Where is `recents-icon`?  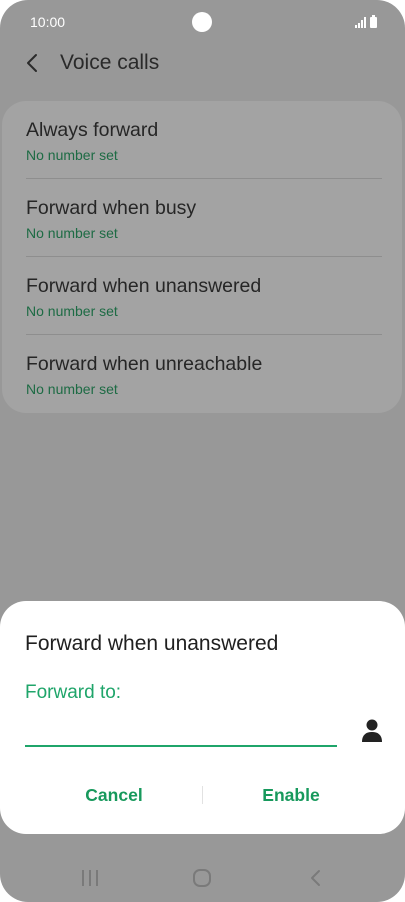
recents-icon is located at coordinates (90, 878).